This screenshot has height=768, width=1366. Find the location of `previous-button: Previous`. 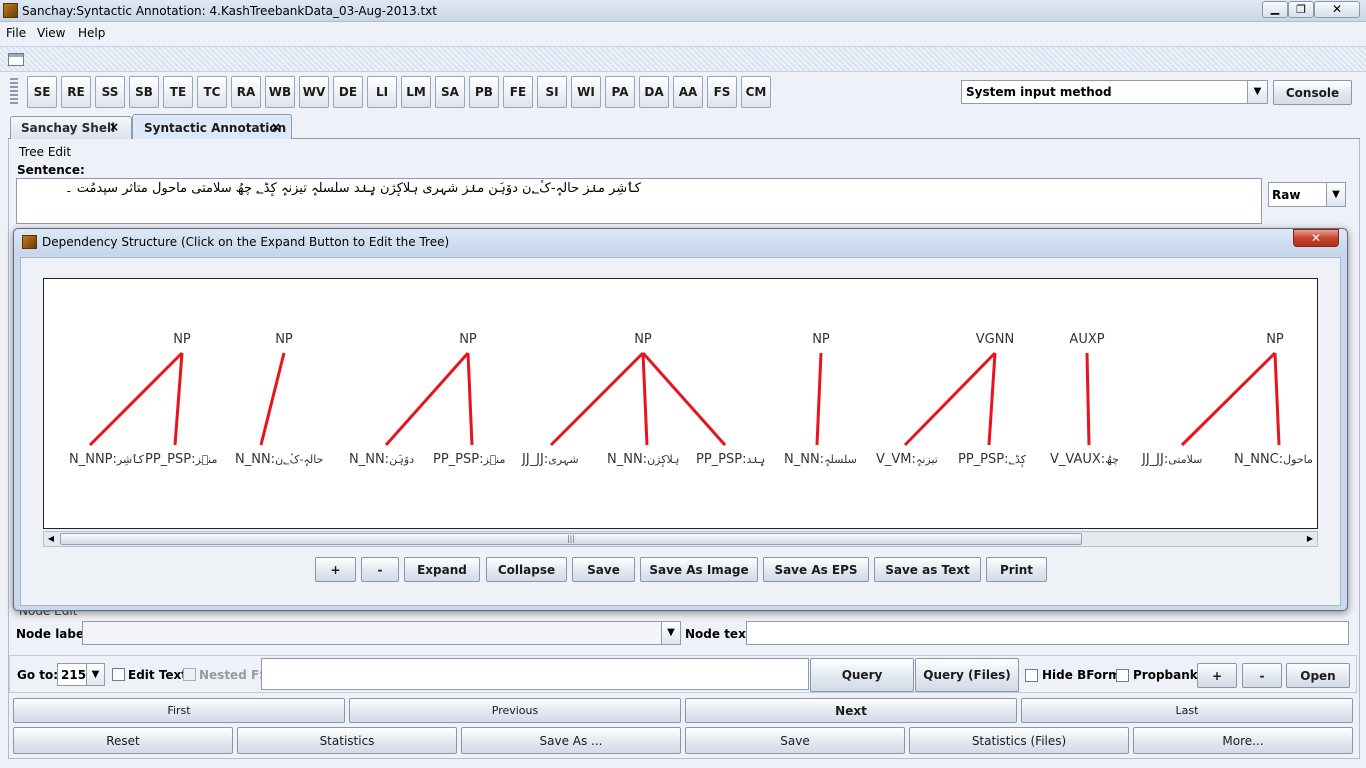

previous-button: Previous is located at coordinates (515, 710).